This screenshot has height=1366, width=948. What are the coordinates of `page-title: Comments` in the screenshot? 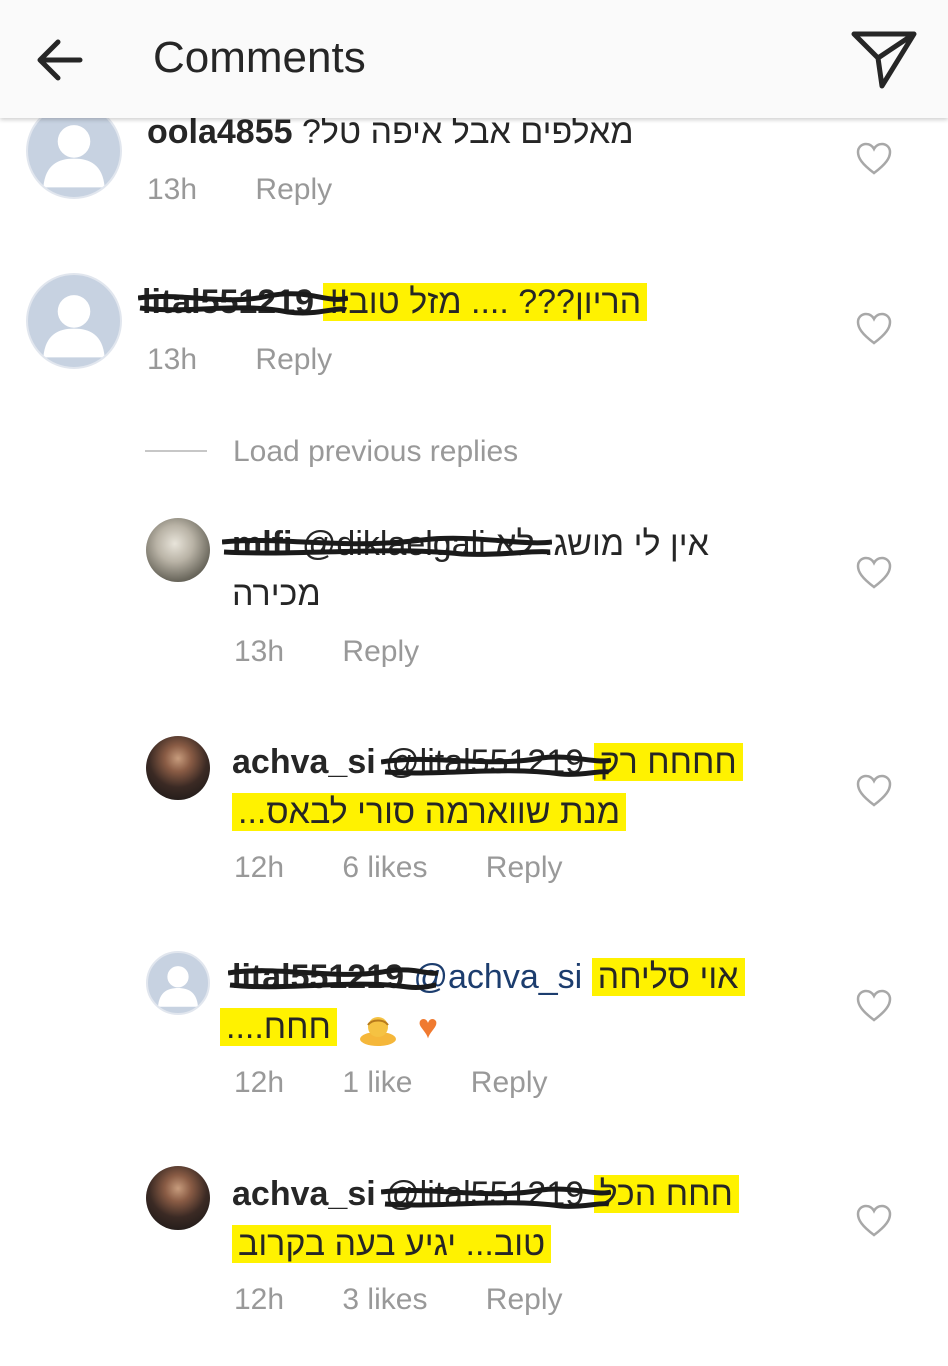 It's located at (259, 57).